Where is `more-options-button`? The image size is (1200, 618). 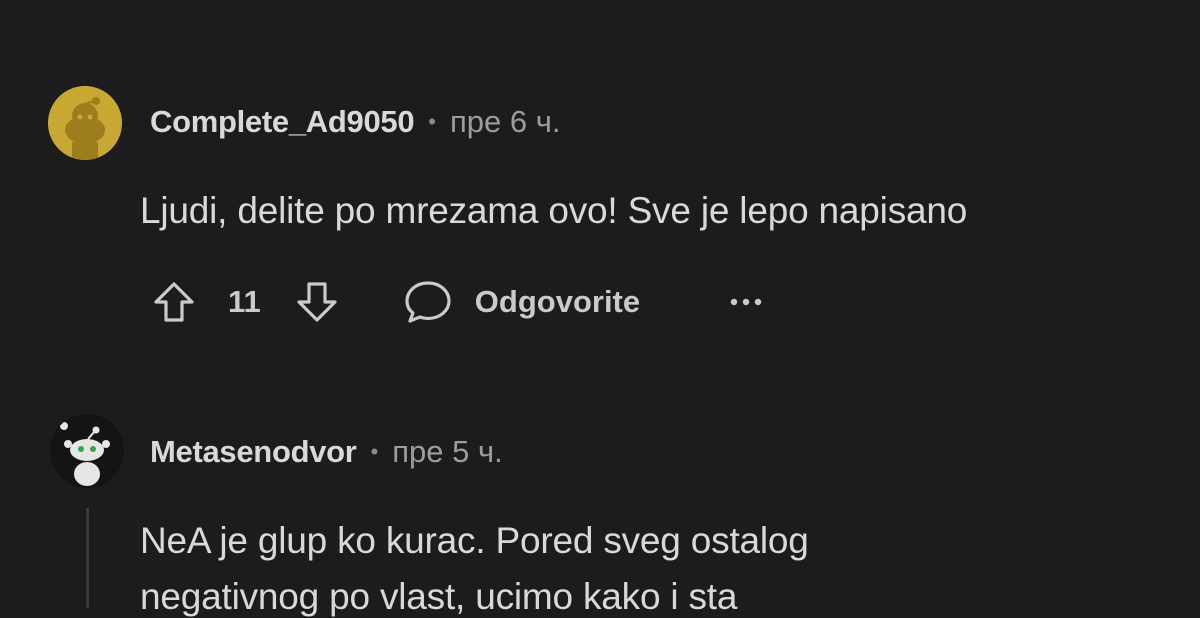
more-options-button is located at coordinates (746, 302).